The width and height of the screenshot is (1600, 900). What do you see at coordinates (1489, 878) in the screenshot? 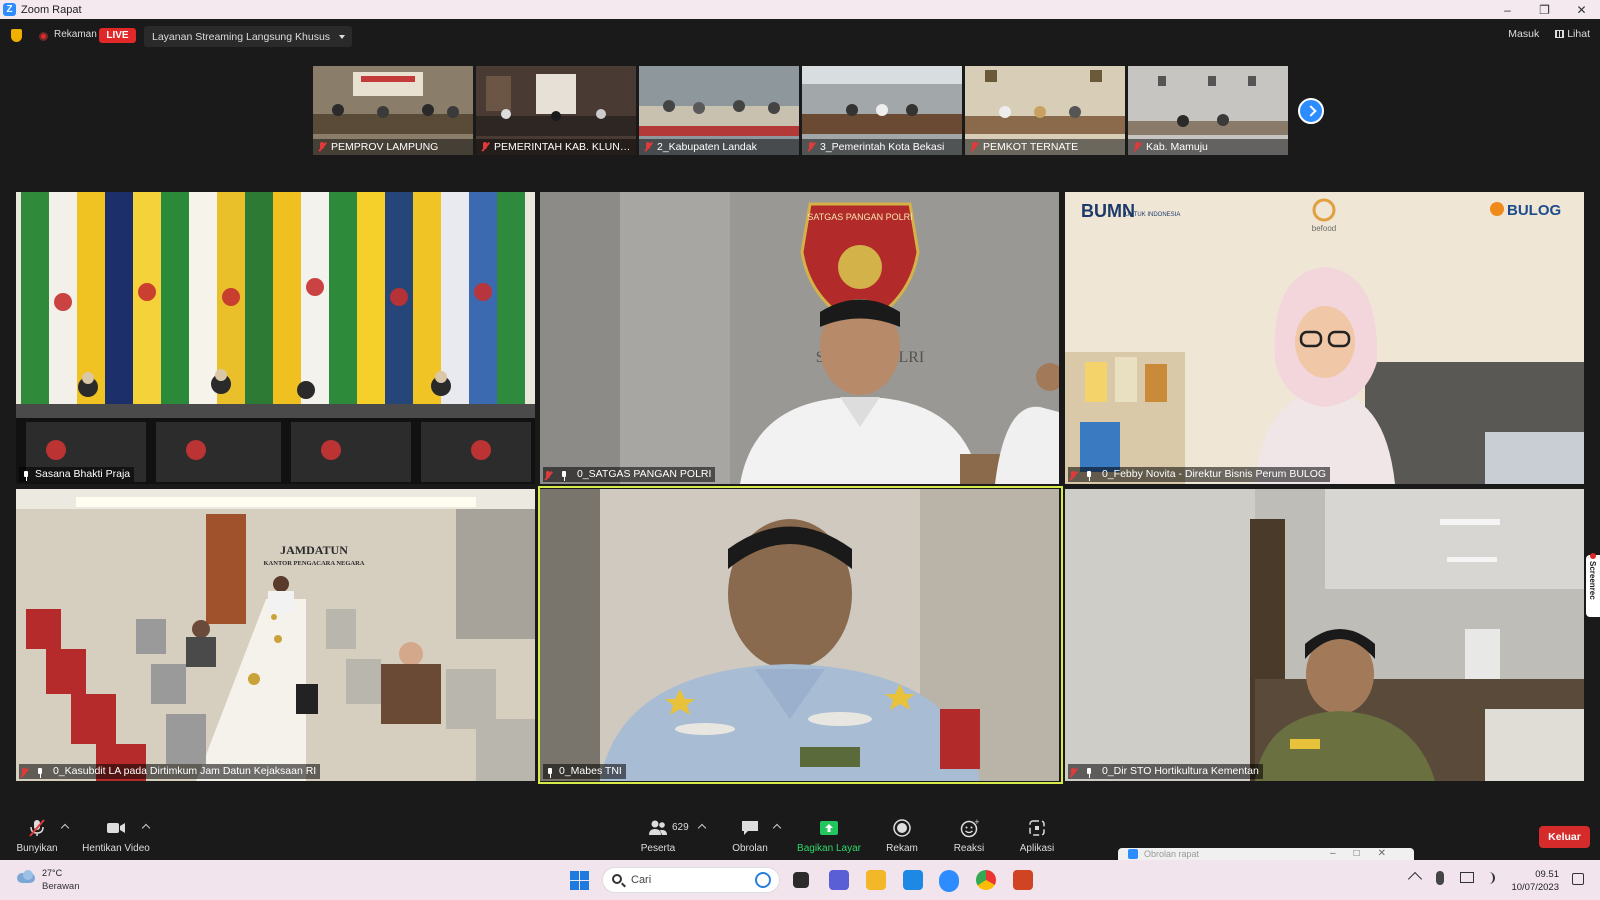
I see `volume-icon` at bounding box center [1489, 878].